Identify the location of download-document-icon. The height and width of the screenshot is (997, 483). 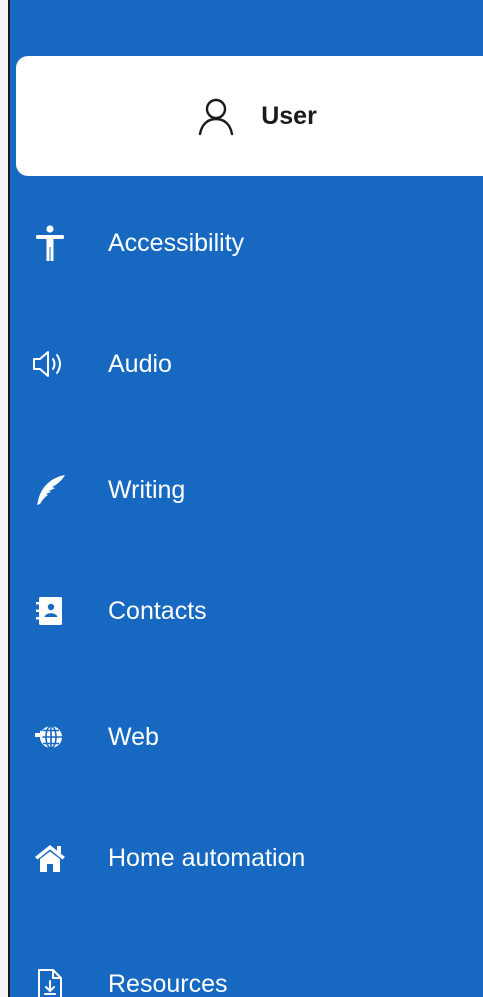
(50, 981).